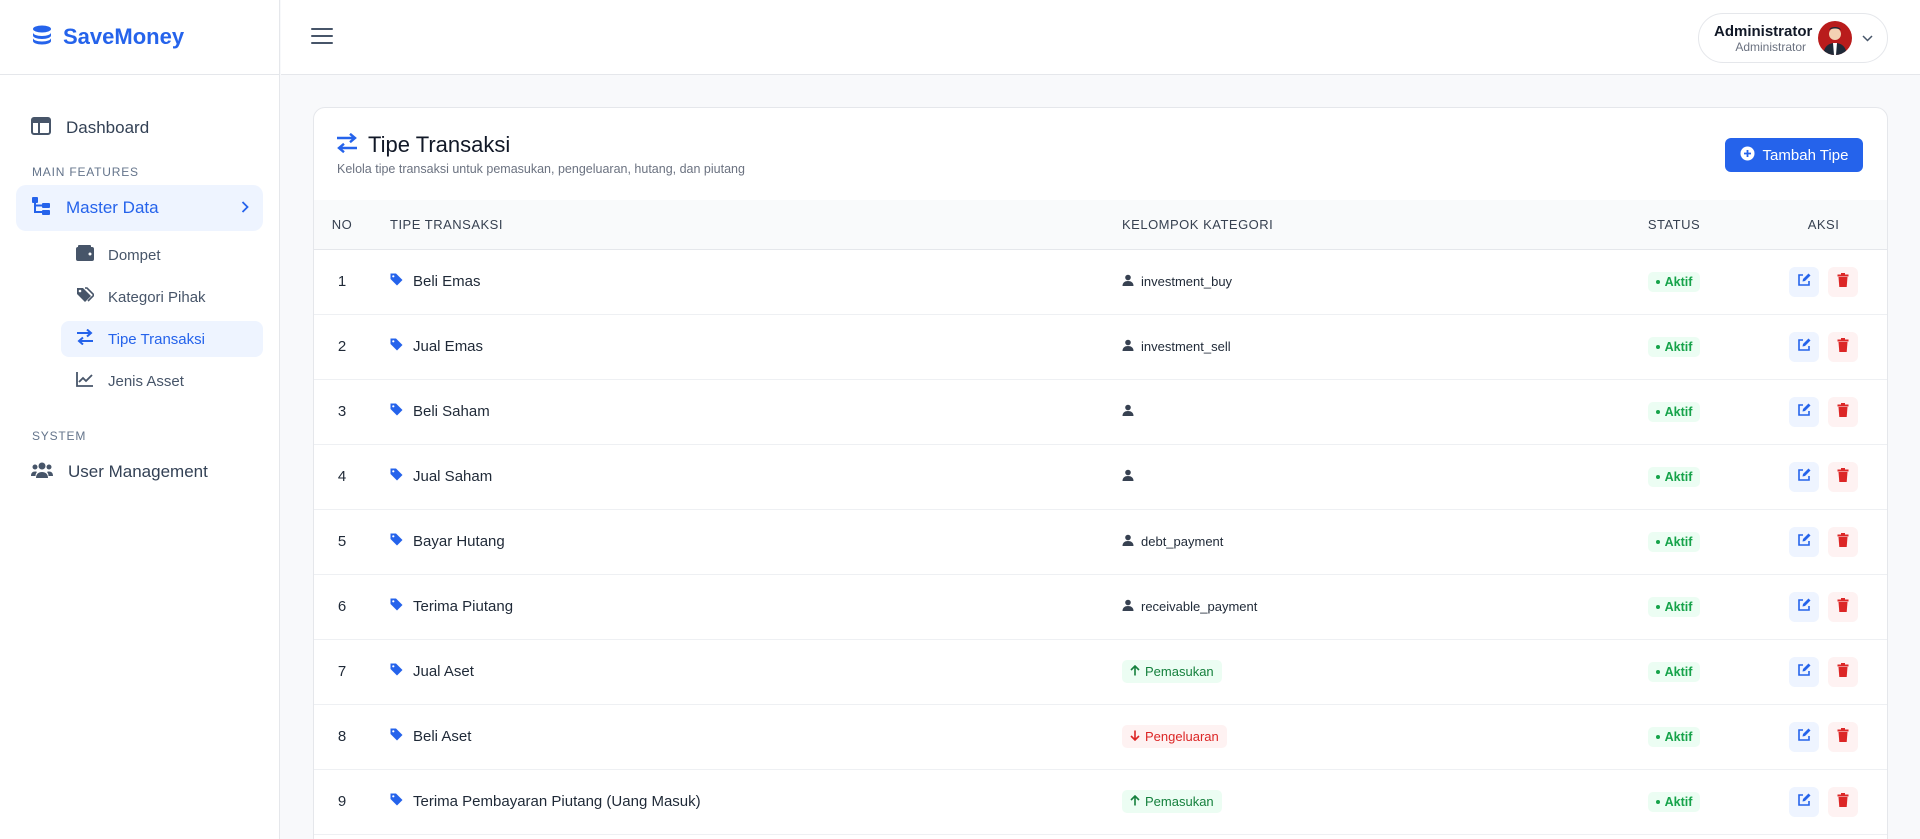 This screenshot has width=1920, height=839. What do you see at coordinates (139, 472) in the screenshot?
I see `sidebar-item-user-management: User Management` at bounding box center [139, 472].